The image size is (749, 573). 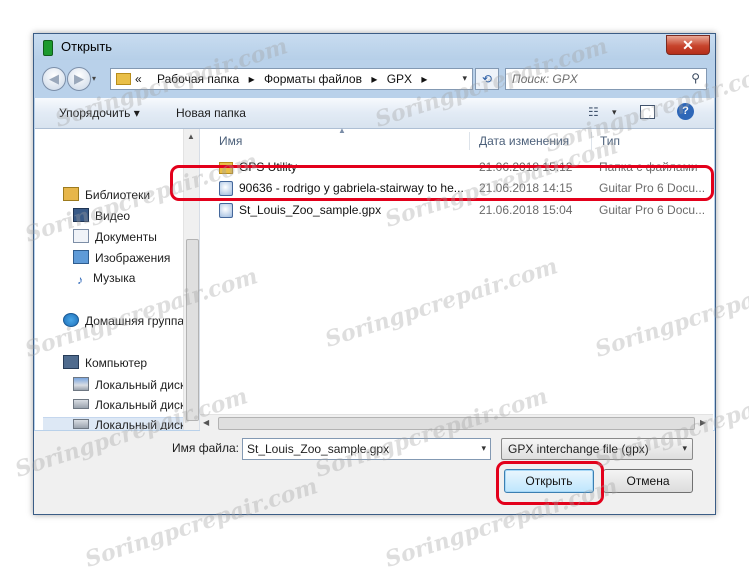 I want to click on sort-indicator-icon: ▲, so click(x=342, y=130).